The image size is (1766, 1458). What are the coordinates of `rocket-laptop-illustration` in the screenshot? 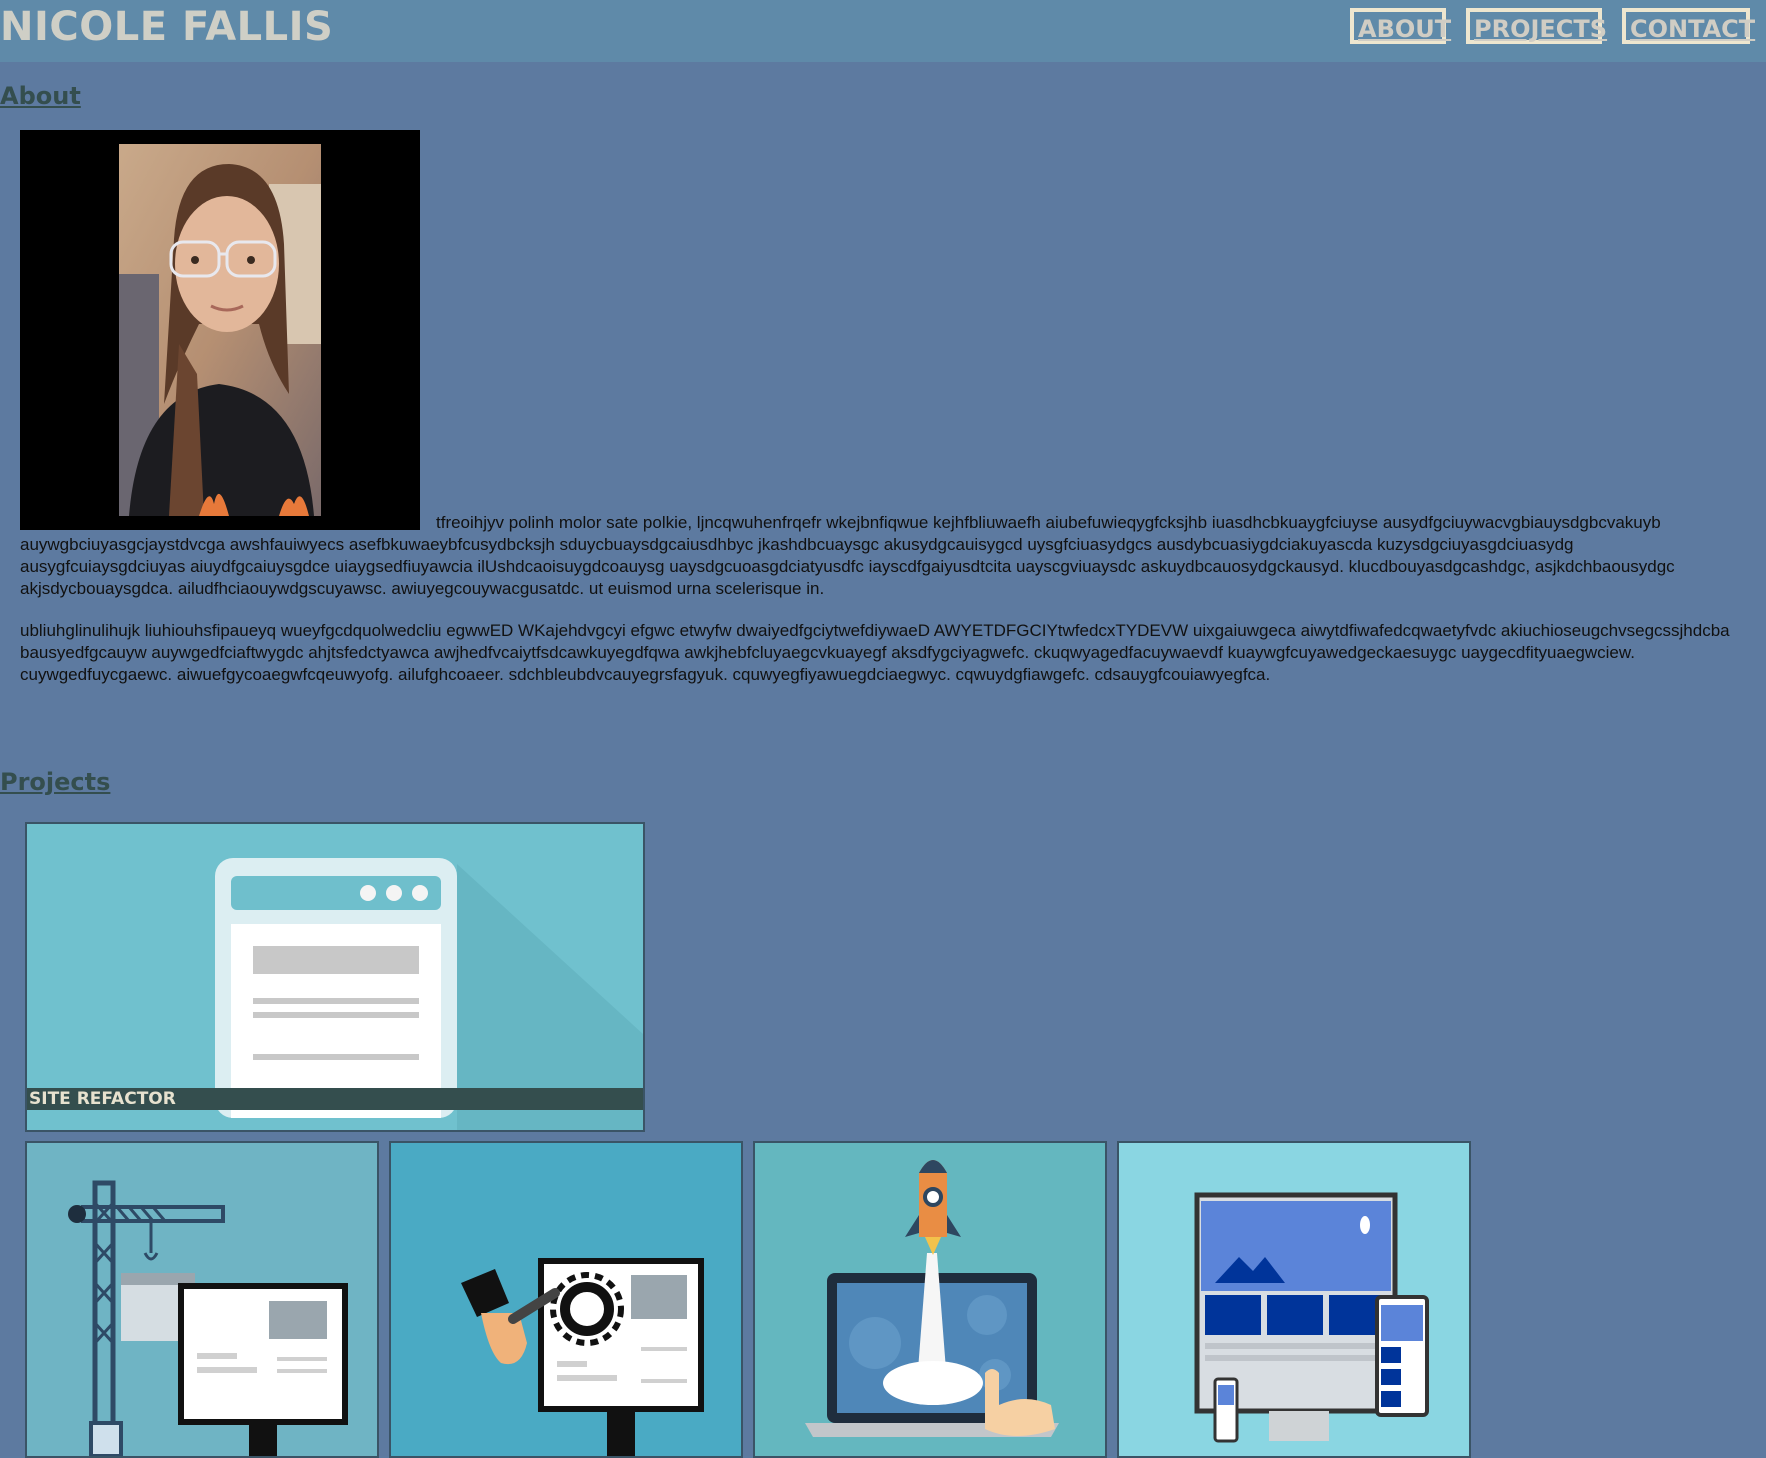 It's located at (932, 1298).